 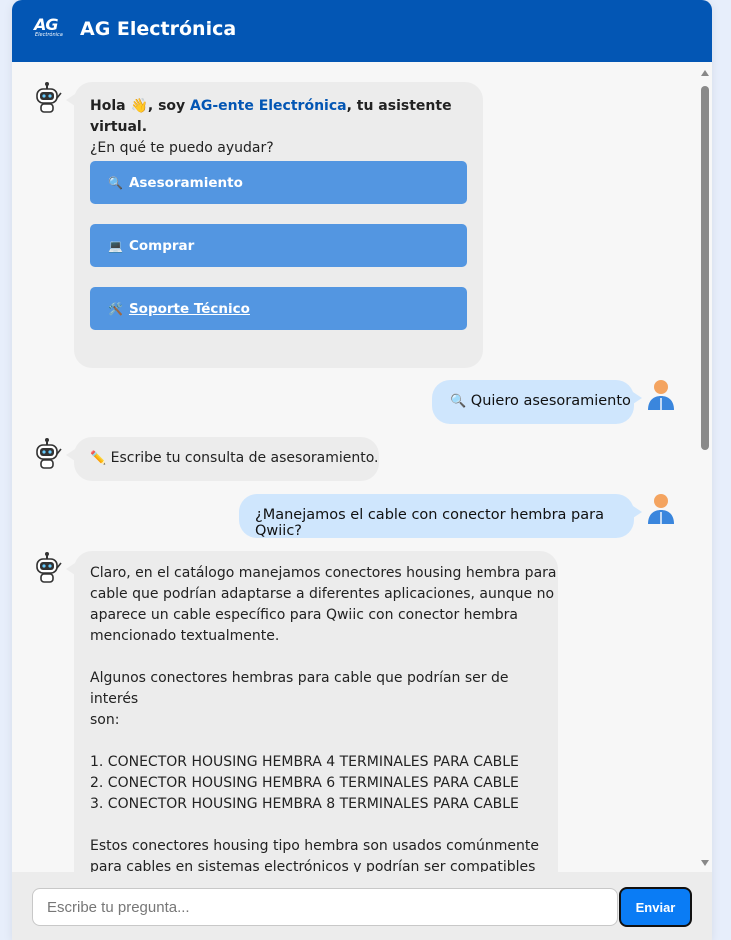 What do you see at coordinates (705, 73) in the screenshot?
I see `scroll-up-arrow-icon` at bounding box center [705, 73].